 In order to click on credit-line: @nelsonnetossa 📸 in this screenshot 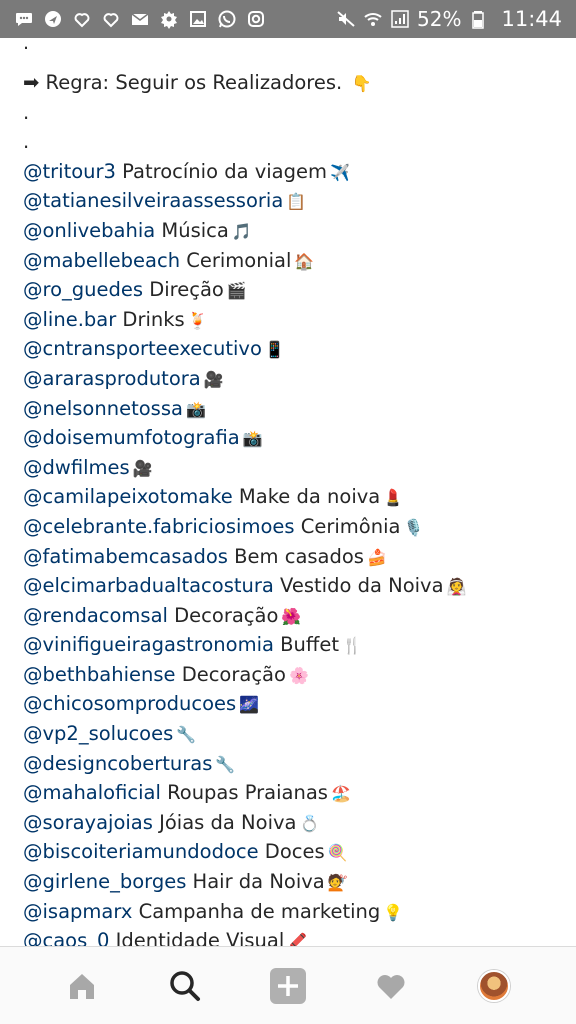, I will do `click(299, 409)`.